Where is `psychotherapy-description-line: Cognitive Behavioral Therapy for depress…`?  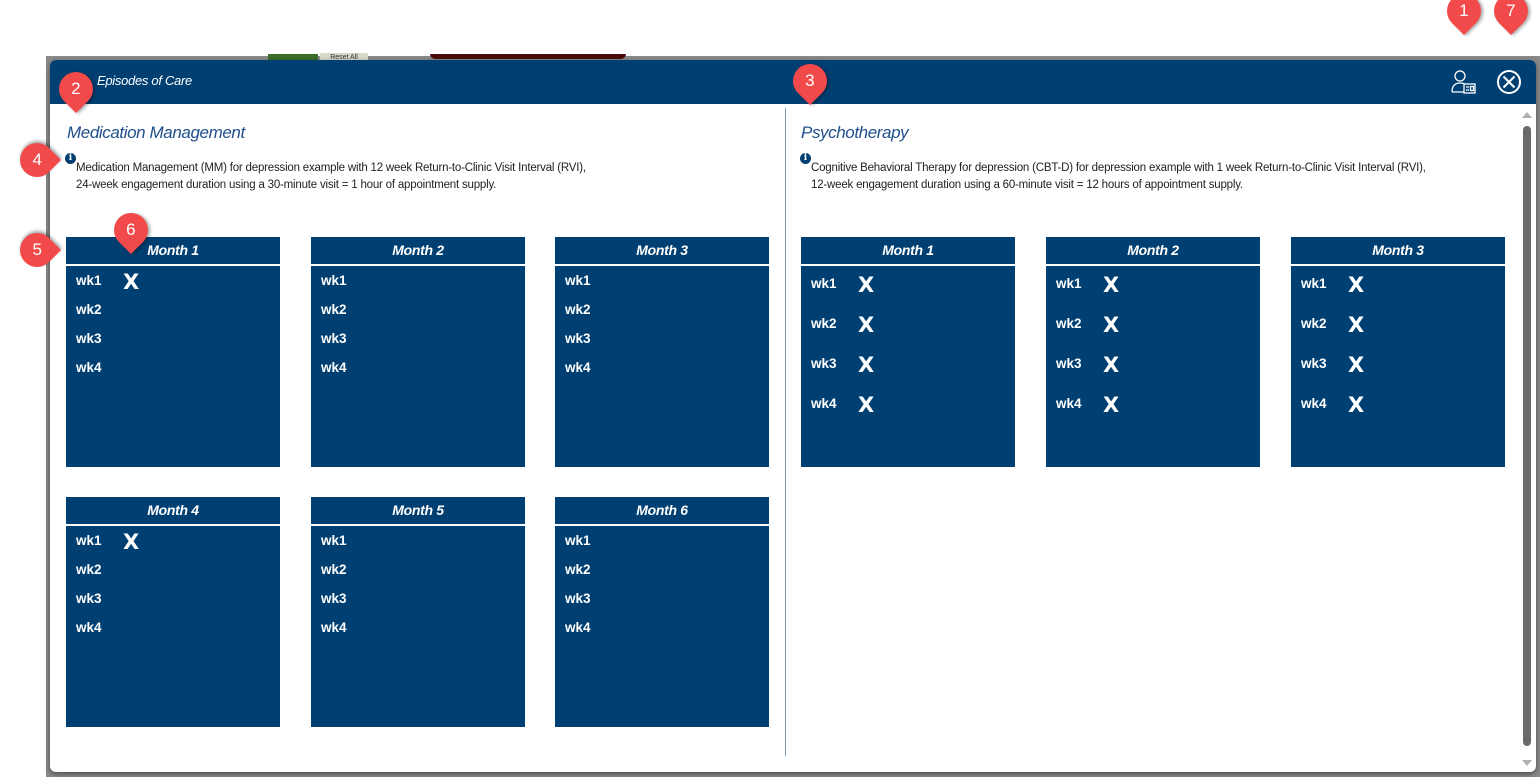
psychotherapy-description-line: Cognitive Behavioral Therapy for depress… is located at coordinates (1118, 168).